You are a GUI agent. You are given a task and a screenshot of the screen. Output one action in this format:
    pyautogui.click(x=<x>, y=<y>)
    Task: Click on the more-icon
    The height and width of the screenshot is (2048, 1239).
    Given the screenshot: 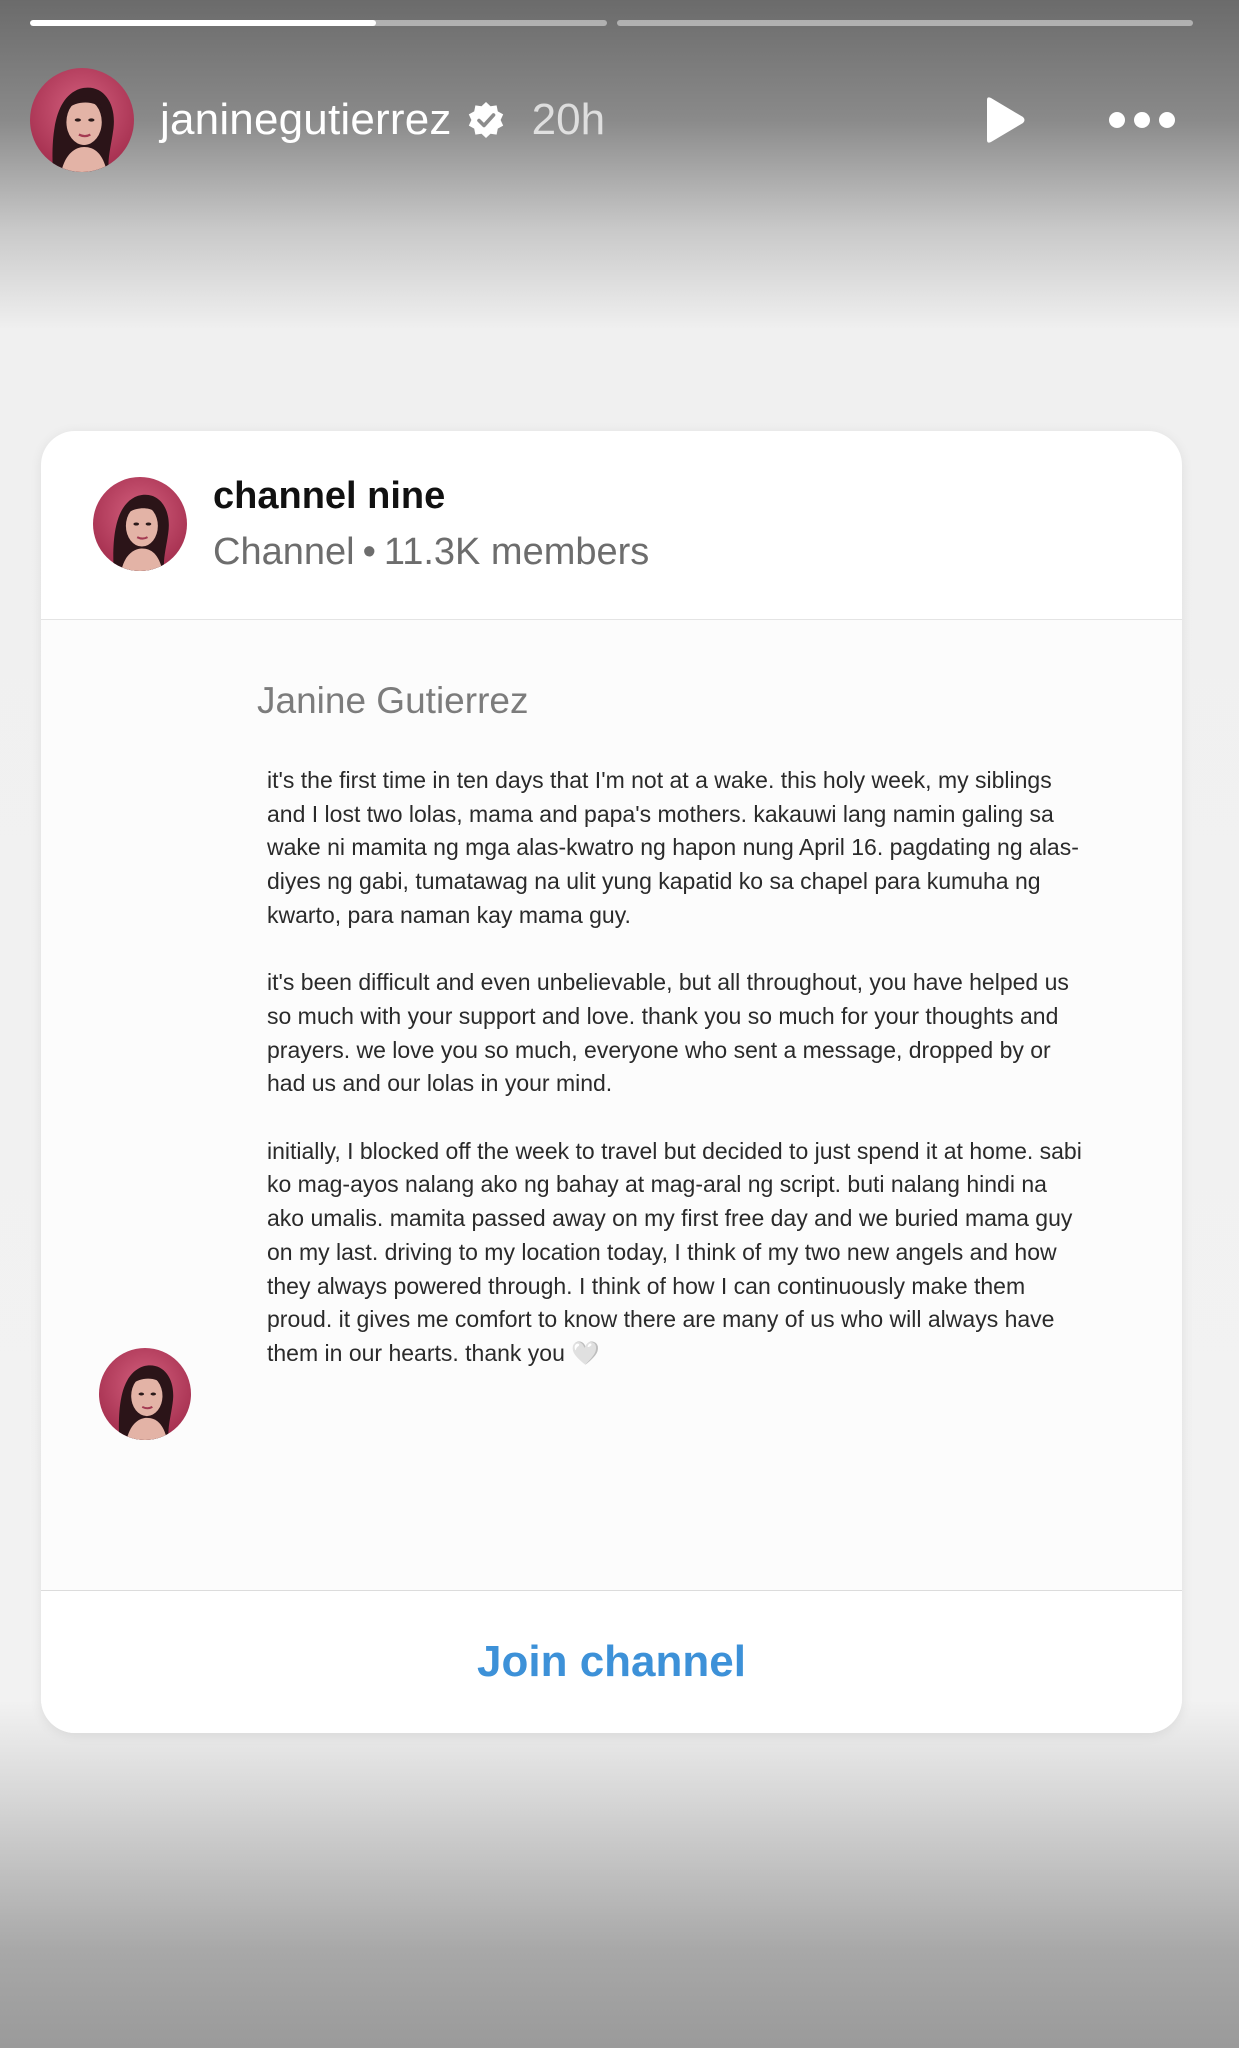 What is the action you would take?
    pyautogui.click(x=1142, y=120)
    